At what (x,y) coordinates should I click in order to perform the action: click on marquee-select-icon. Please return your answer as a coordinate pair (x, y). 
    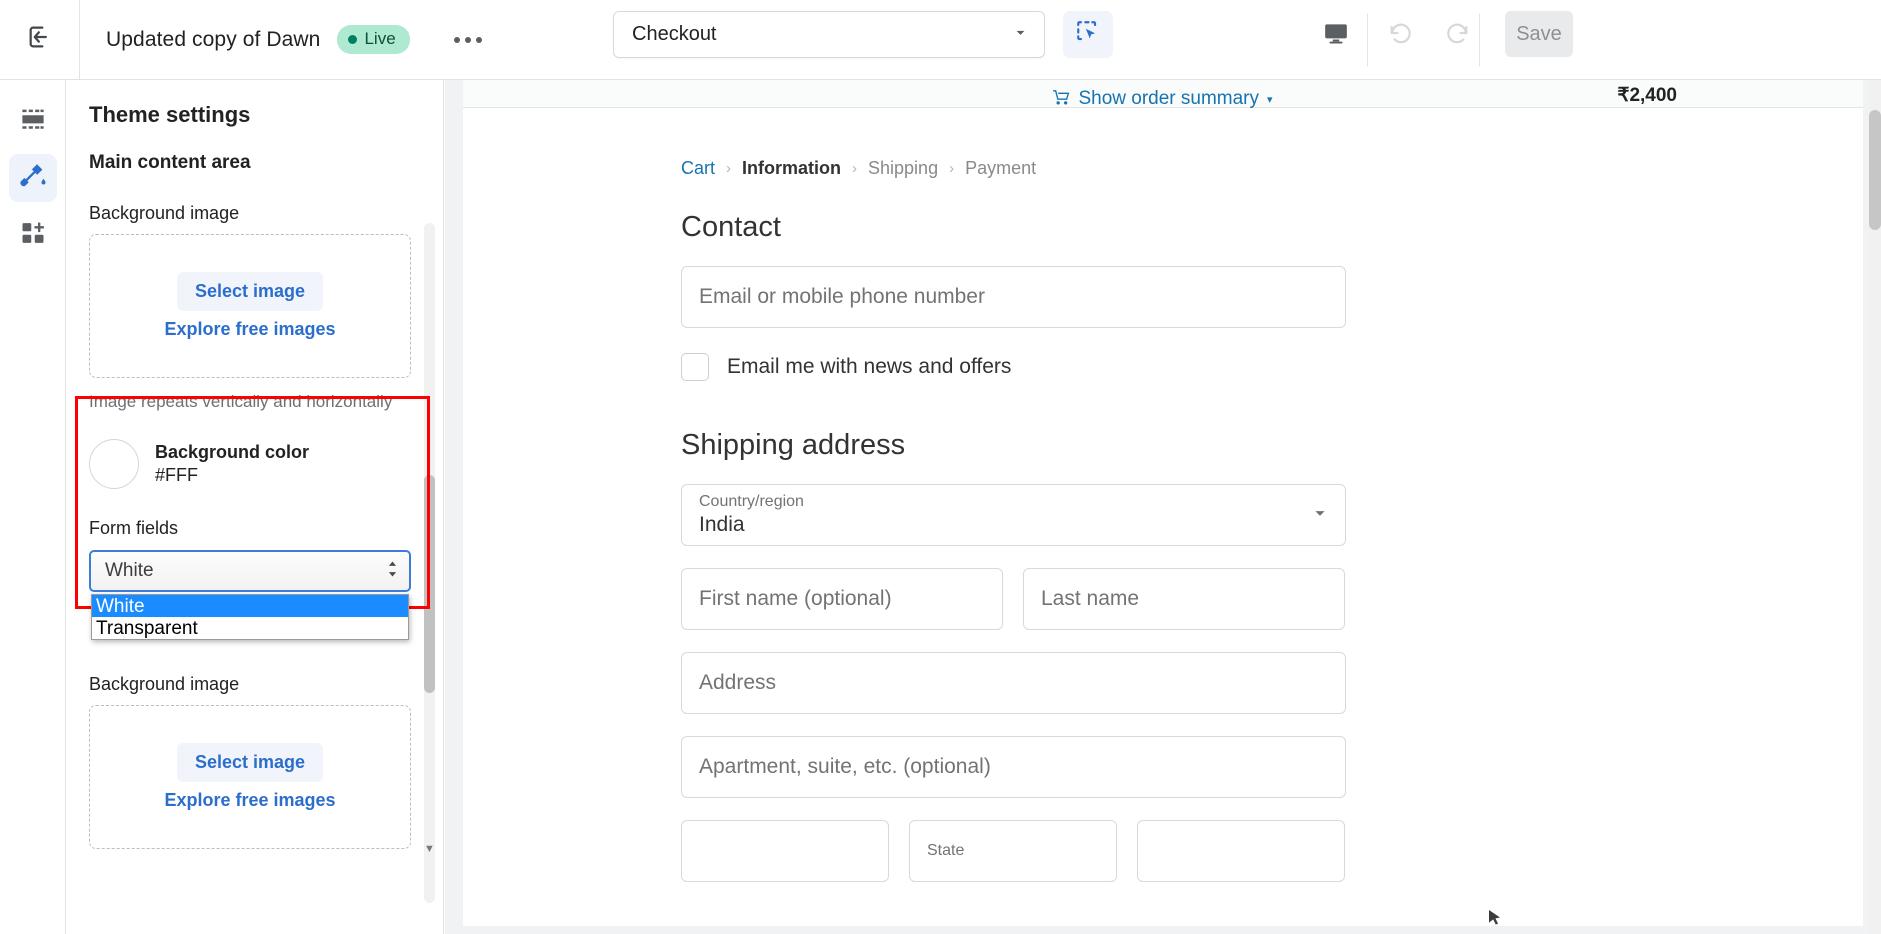
    Looking at the image, I should click on (1088, 34).